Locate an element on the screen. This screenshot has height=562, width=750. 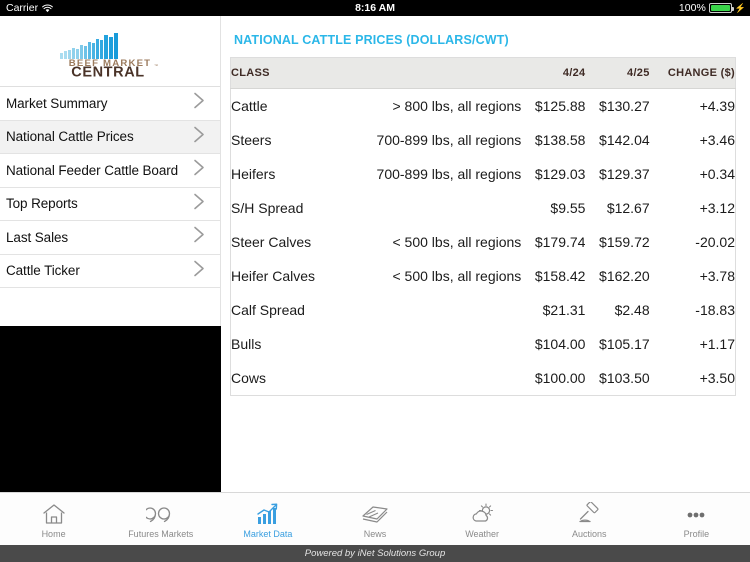
battery-percent-label: 100% is located at coordinates (692, 8).